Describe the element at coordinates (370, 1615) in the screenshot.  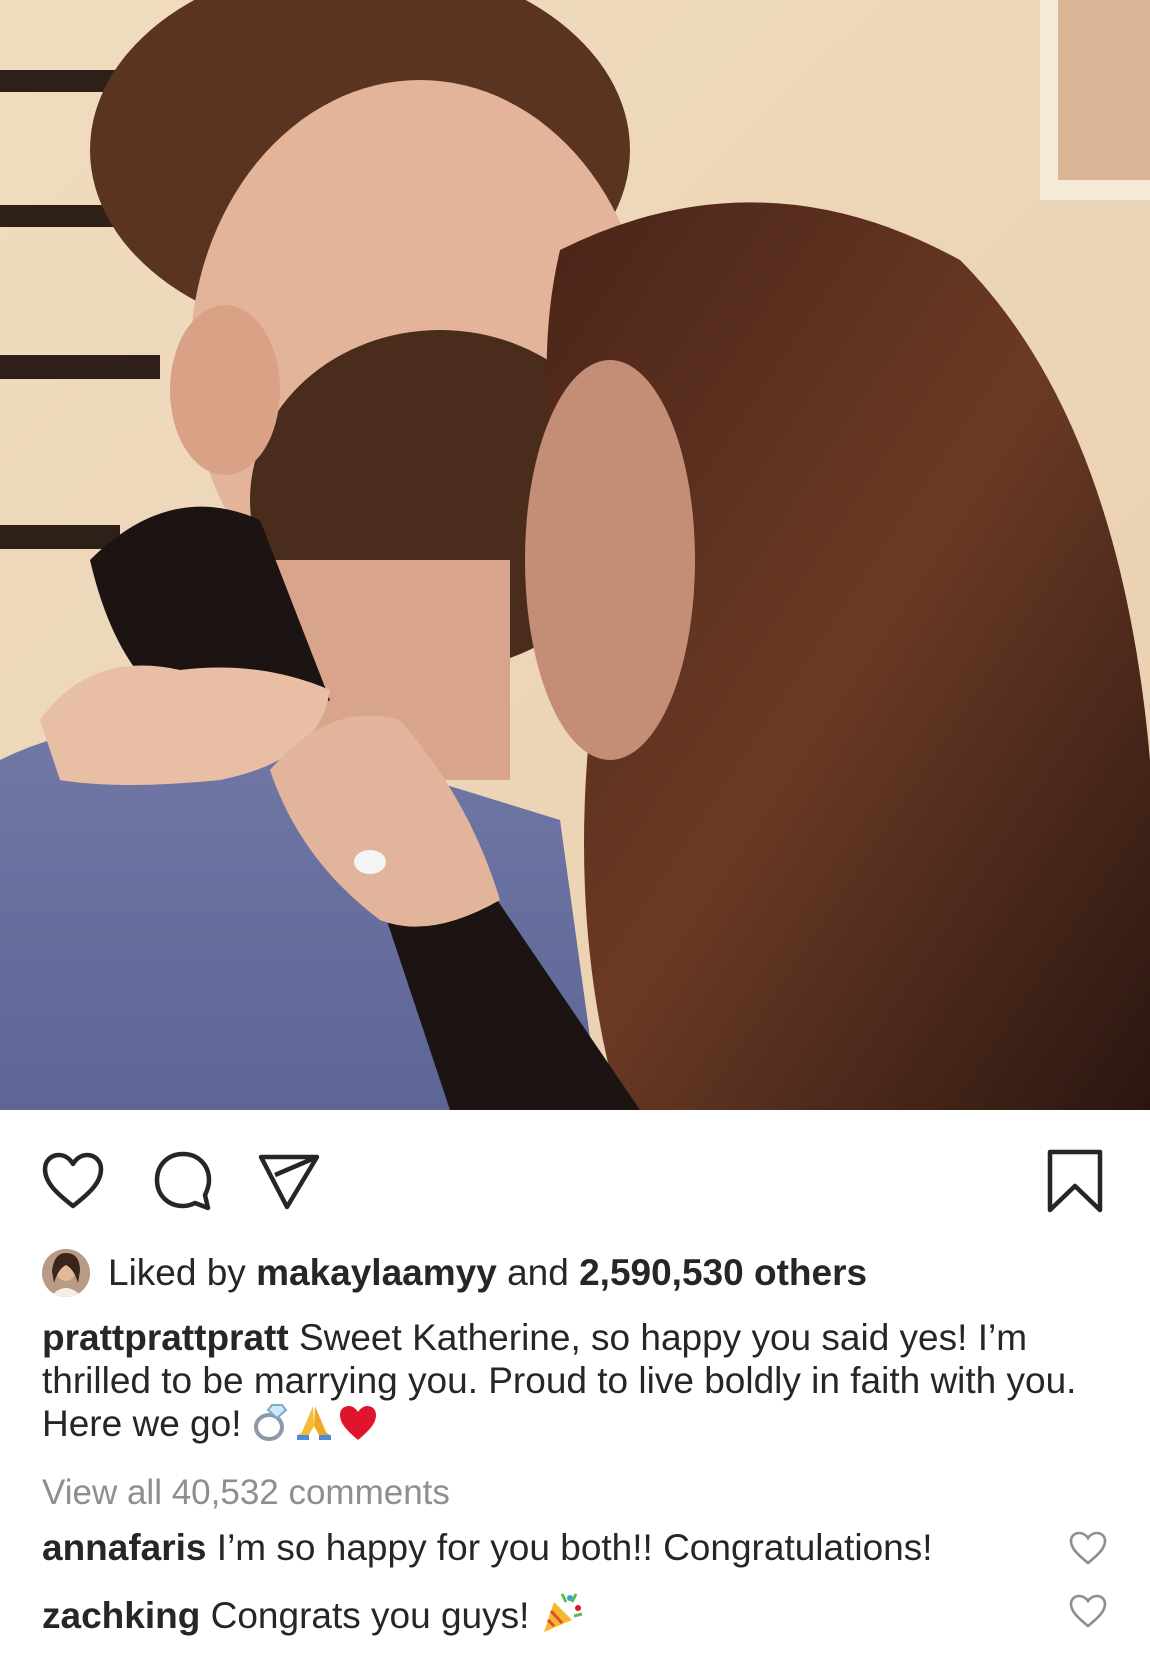
I see `comment-text: Congrats you guys!` at that location.